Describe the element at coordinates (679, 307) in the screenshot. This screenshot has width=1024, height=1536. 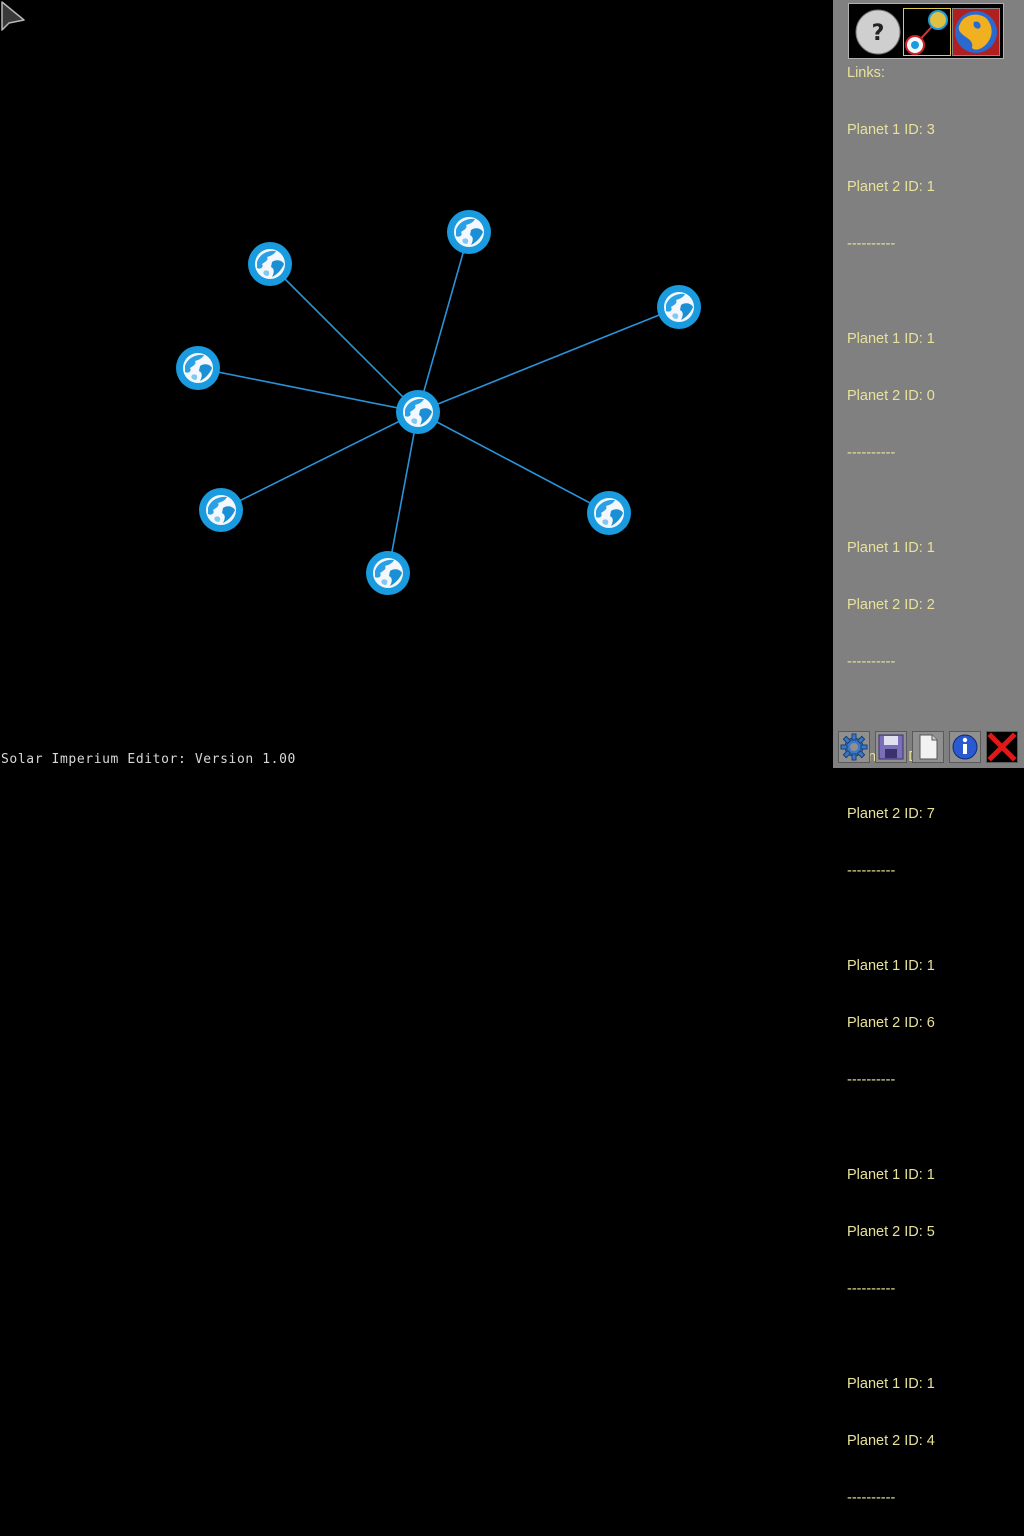
I see `planet-right` at that location.